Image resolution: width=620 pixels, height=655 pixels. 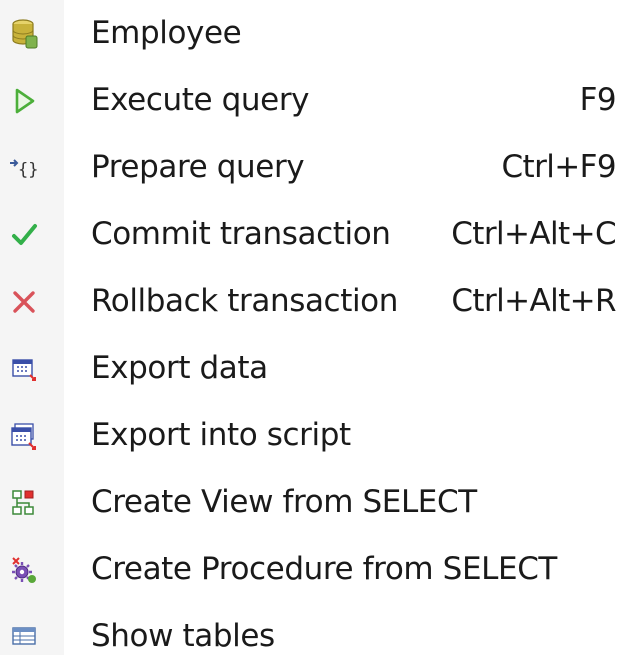 What do you see at coordinates (24, 503) in the screenshot?
I see `create-view-icon` at bounding box center [24, 503].